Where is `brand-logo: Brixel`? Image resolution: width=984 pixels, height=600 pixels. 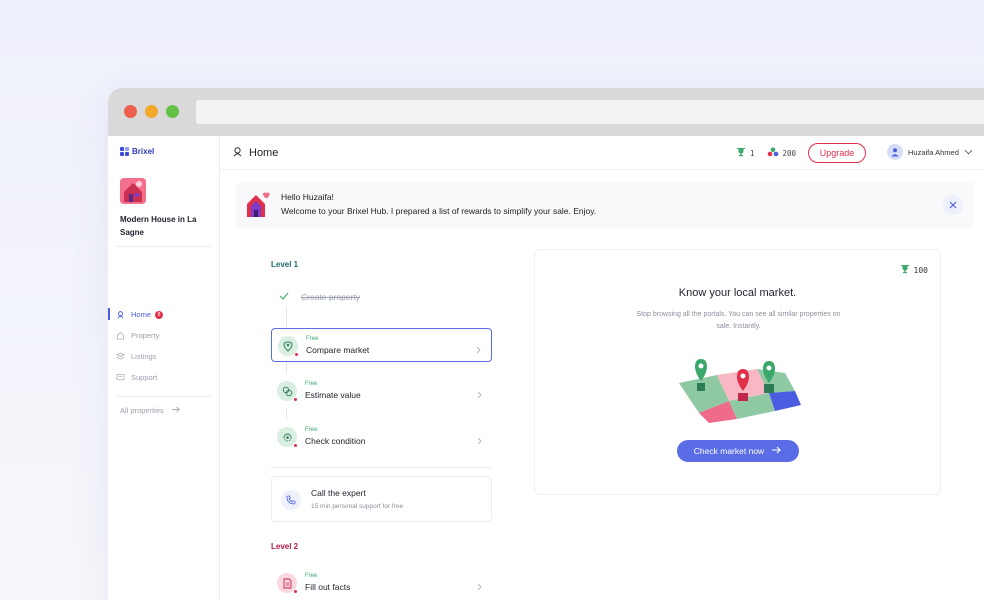 brand-logo: Brixel is located at coordinates (137, 151).